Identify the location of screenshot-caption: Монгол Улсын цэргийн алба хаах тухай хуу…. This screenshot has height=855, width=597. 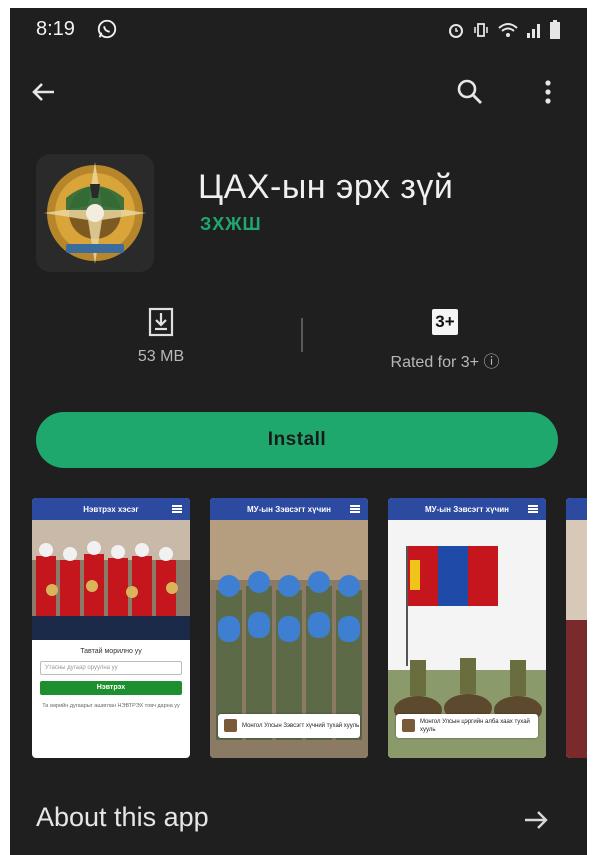
(467, 726).